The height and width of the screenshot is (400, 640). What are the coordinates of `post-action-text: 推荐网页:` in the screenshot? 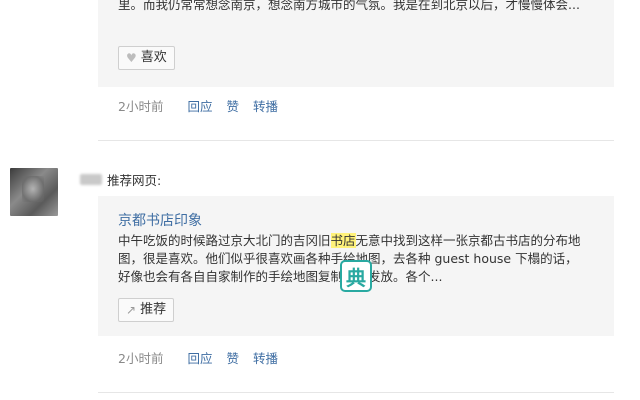 It's located at (134, 180).